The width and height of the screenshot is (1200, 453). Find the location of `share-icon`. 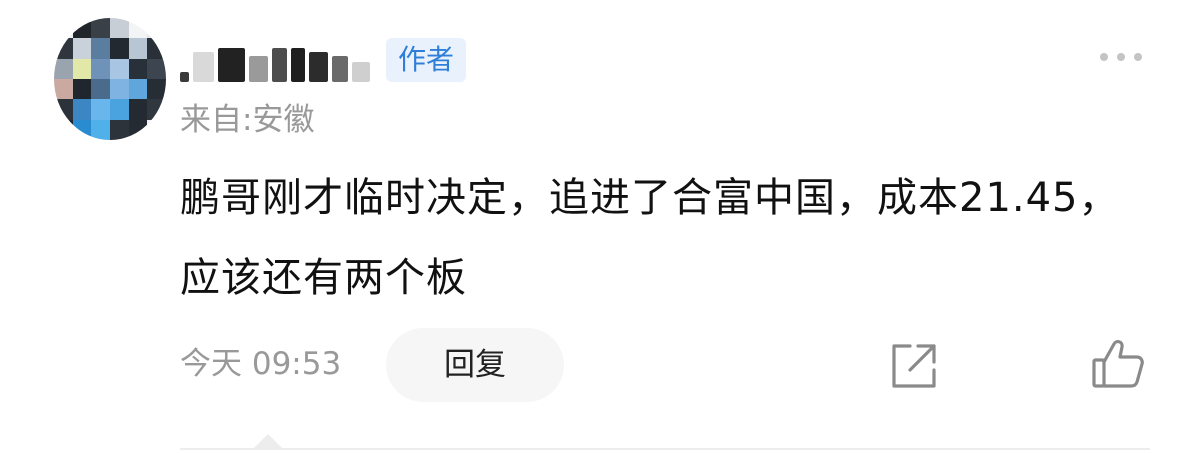

share-icon is located at coordinates (914, 366).